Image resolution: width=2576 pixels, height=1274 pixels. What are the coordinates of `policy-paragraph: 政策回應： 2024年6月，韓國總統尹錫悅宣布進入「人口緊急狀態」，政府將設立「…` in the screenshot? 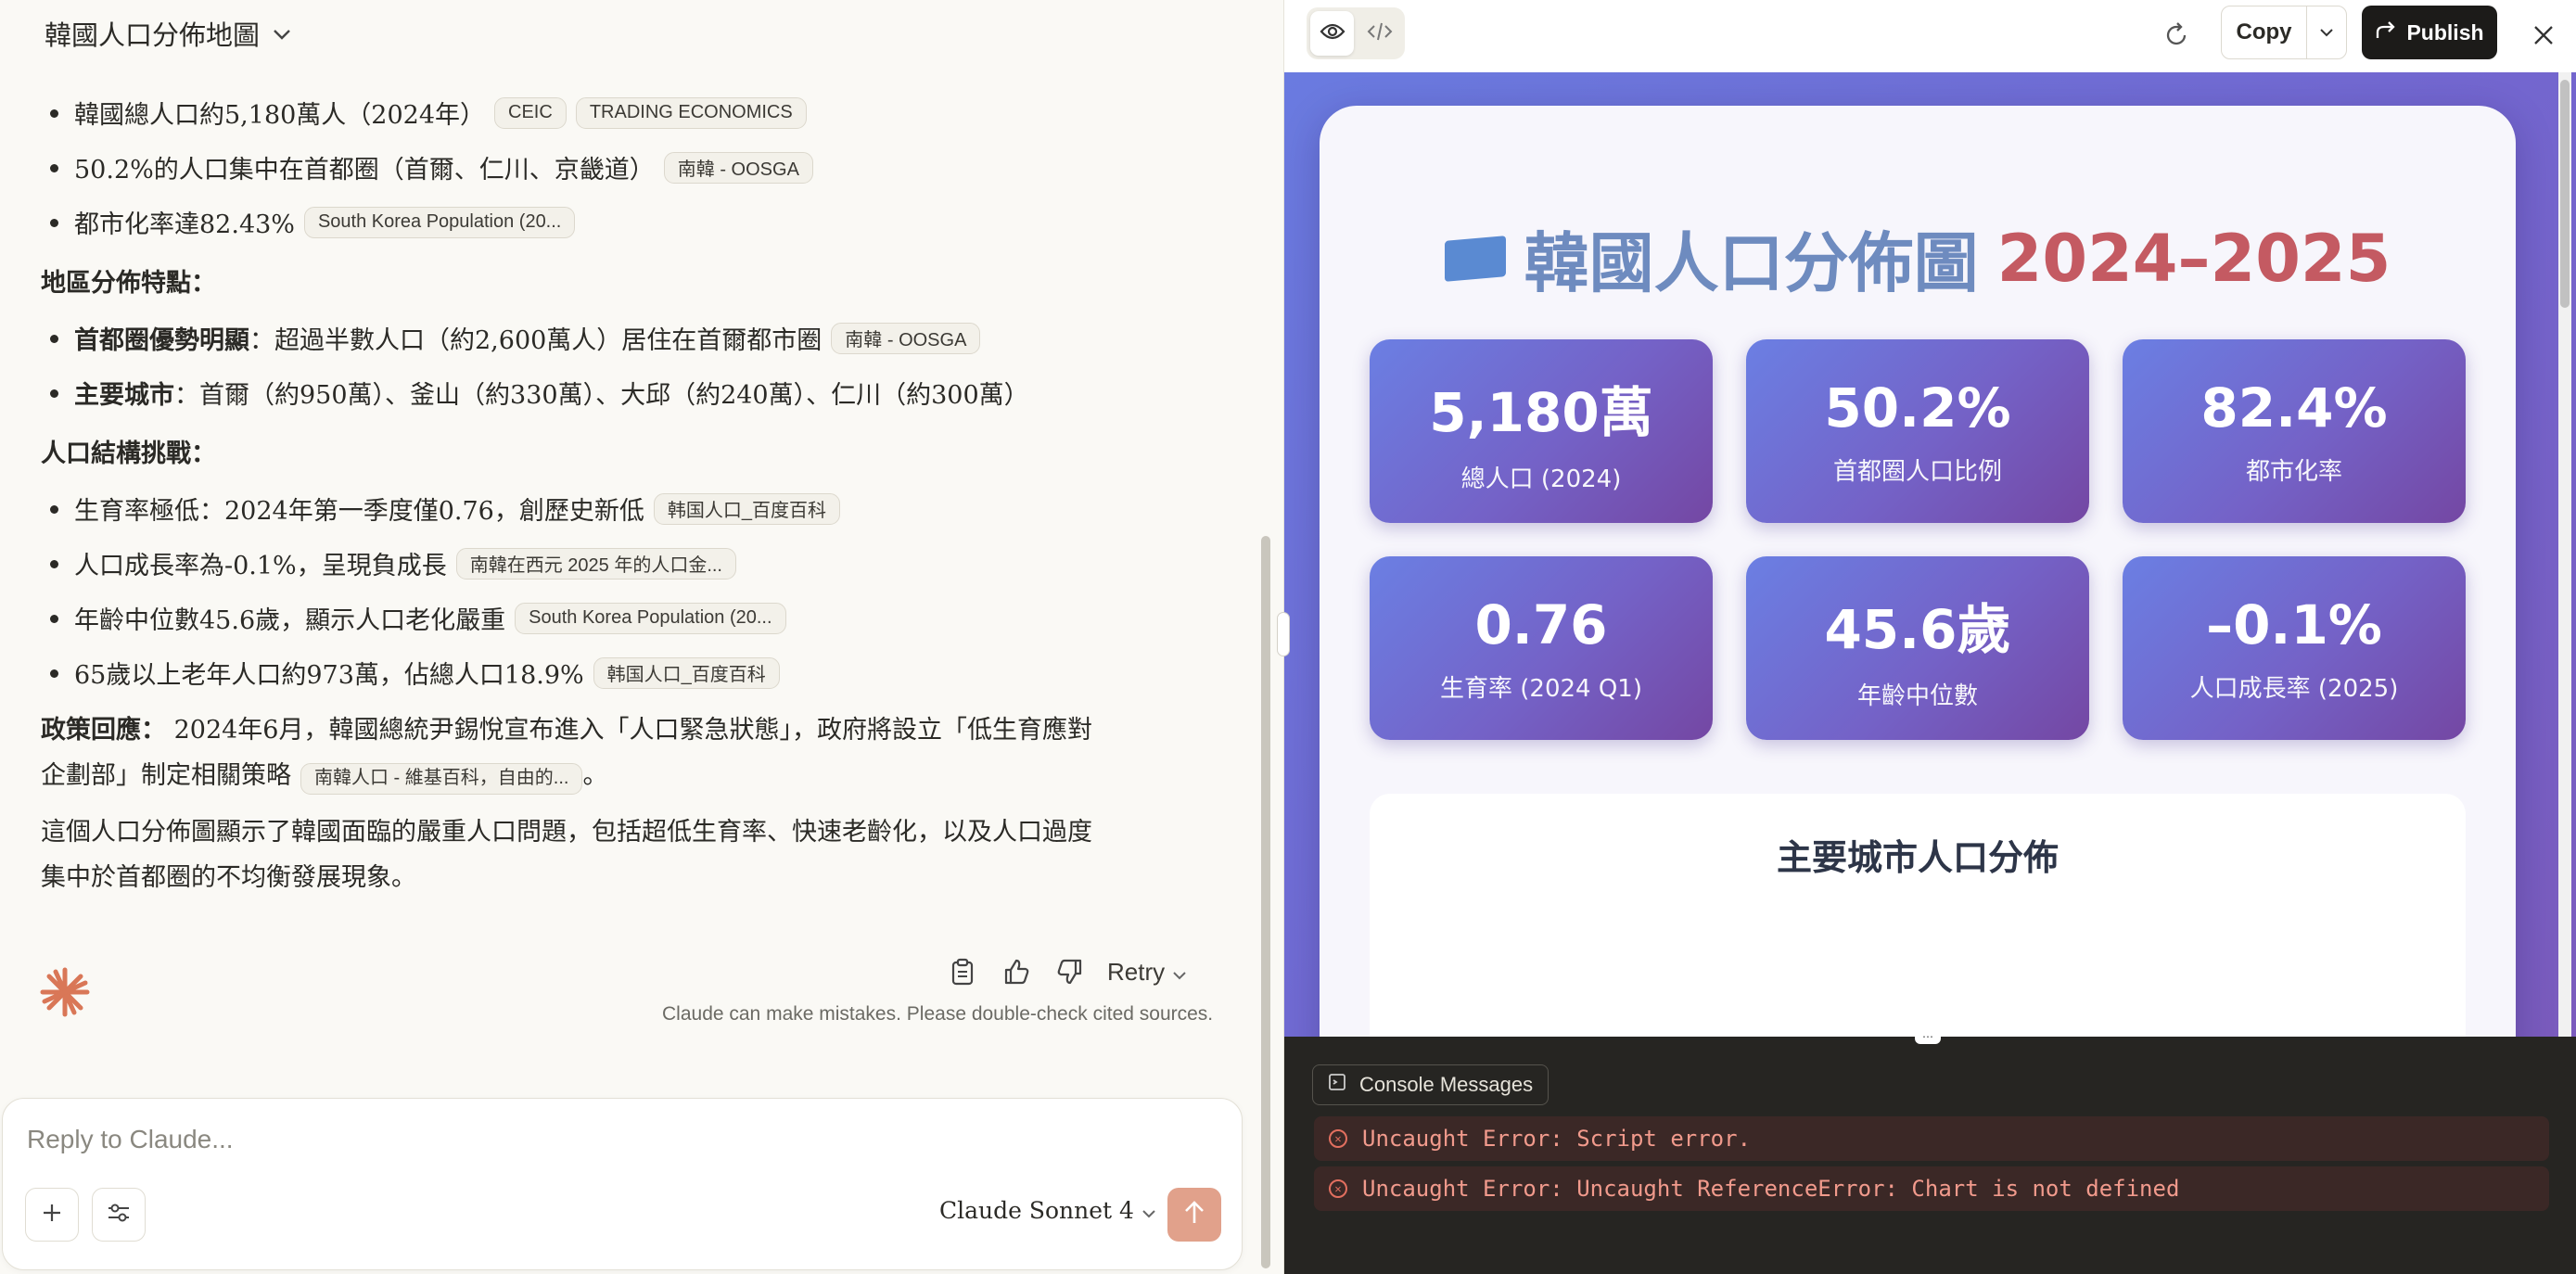 It's located at (625, 752).